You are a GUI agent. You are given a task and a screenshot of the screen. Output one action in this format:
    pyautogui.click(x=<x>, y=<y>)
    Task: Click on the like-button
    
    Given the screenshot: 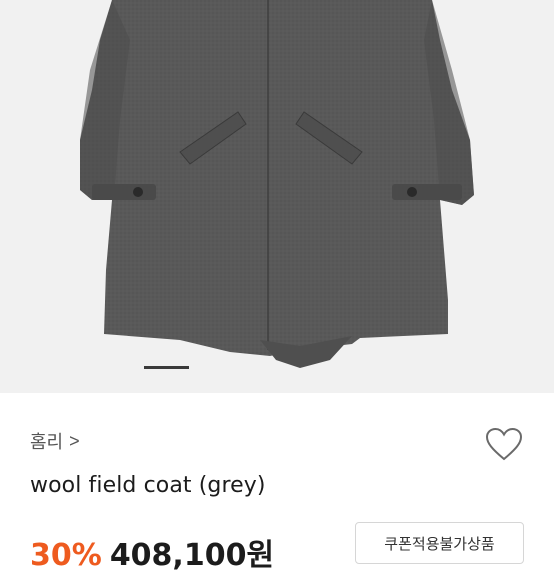 What is the action you would take?
    pyautogui.click(x=504, y=444)
    